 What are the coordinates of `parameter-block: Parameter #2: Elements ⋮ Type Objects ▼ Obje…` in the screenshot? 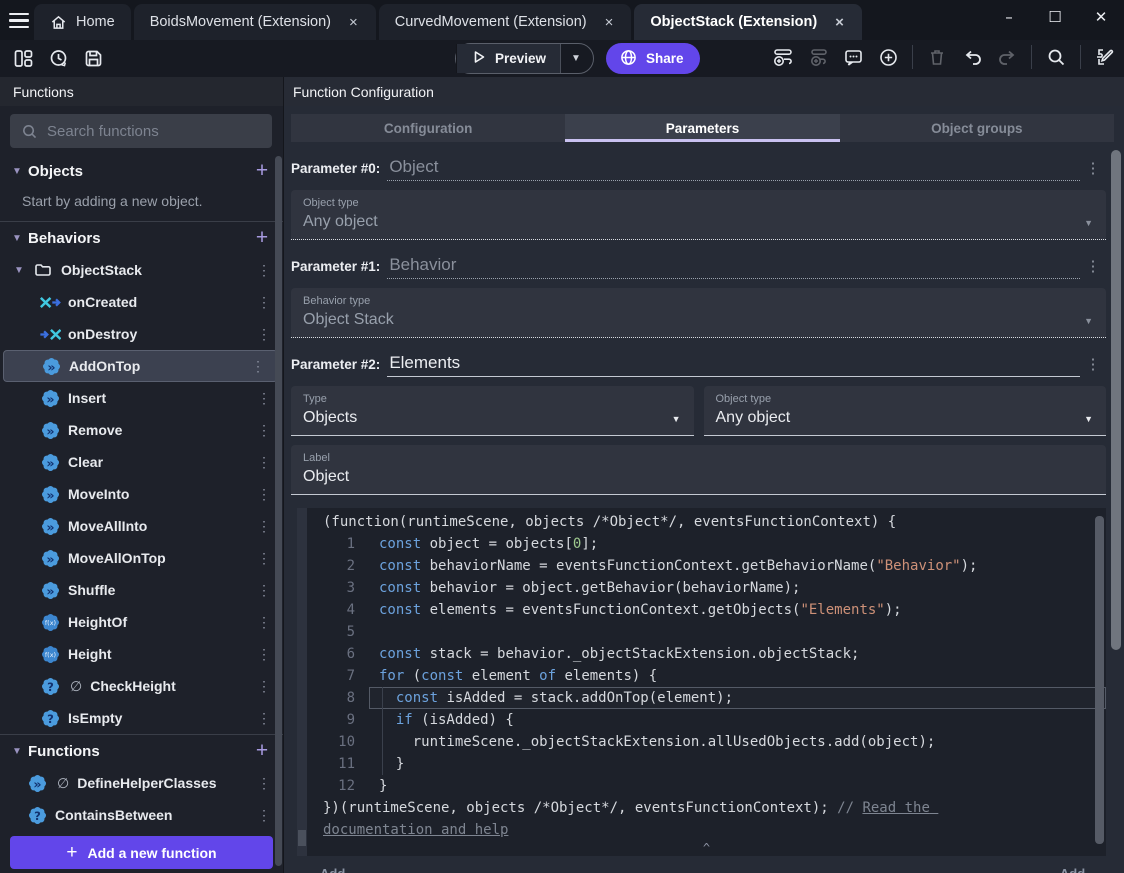 It's located at (698, 424).